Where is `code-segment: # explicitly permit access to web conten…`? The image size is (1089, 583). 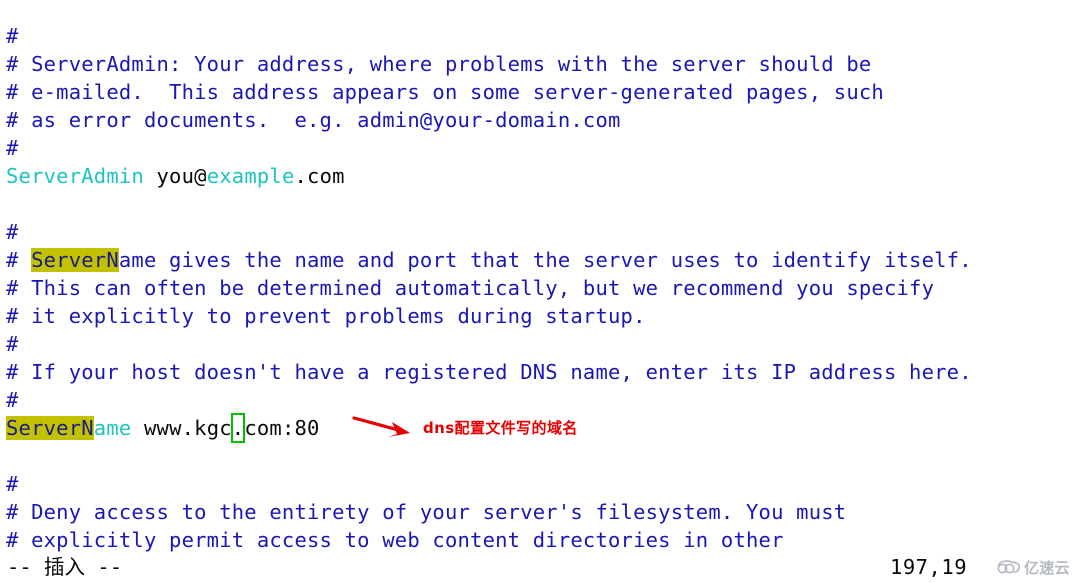
code-segment: # explicitly permit access to web conten… is located at coordinates (395, 540).